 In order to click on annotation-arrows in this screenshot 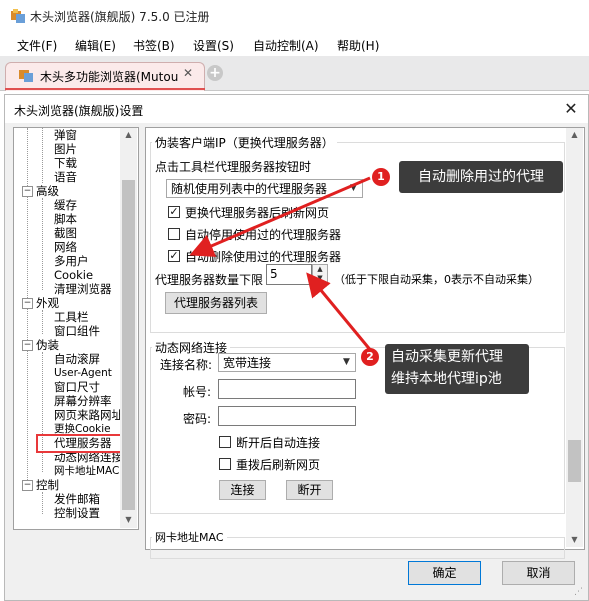, I will do `click(281, 264)`.